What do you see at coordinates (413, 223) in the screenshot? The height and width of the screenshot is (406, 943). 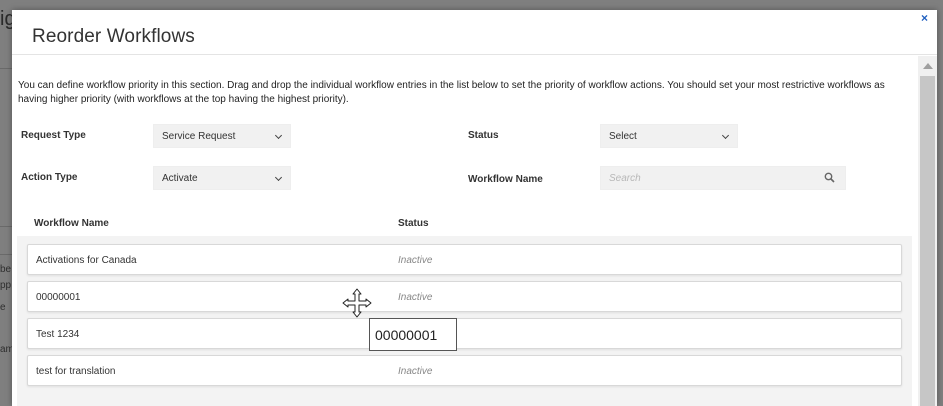 I see `column-header-status: Status` at bounding box center [413, 223].